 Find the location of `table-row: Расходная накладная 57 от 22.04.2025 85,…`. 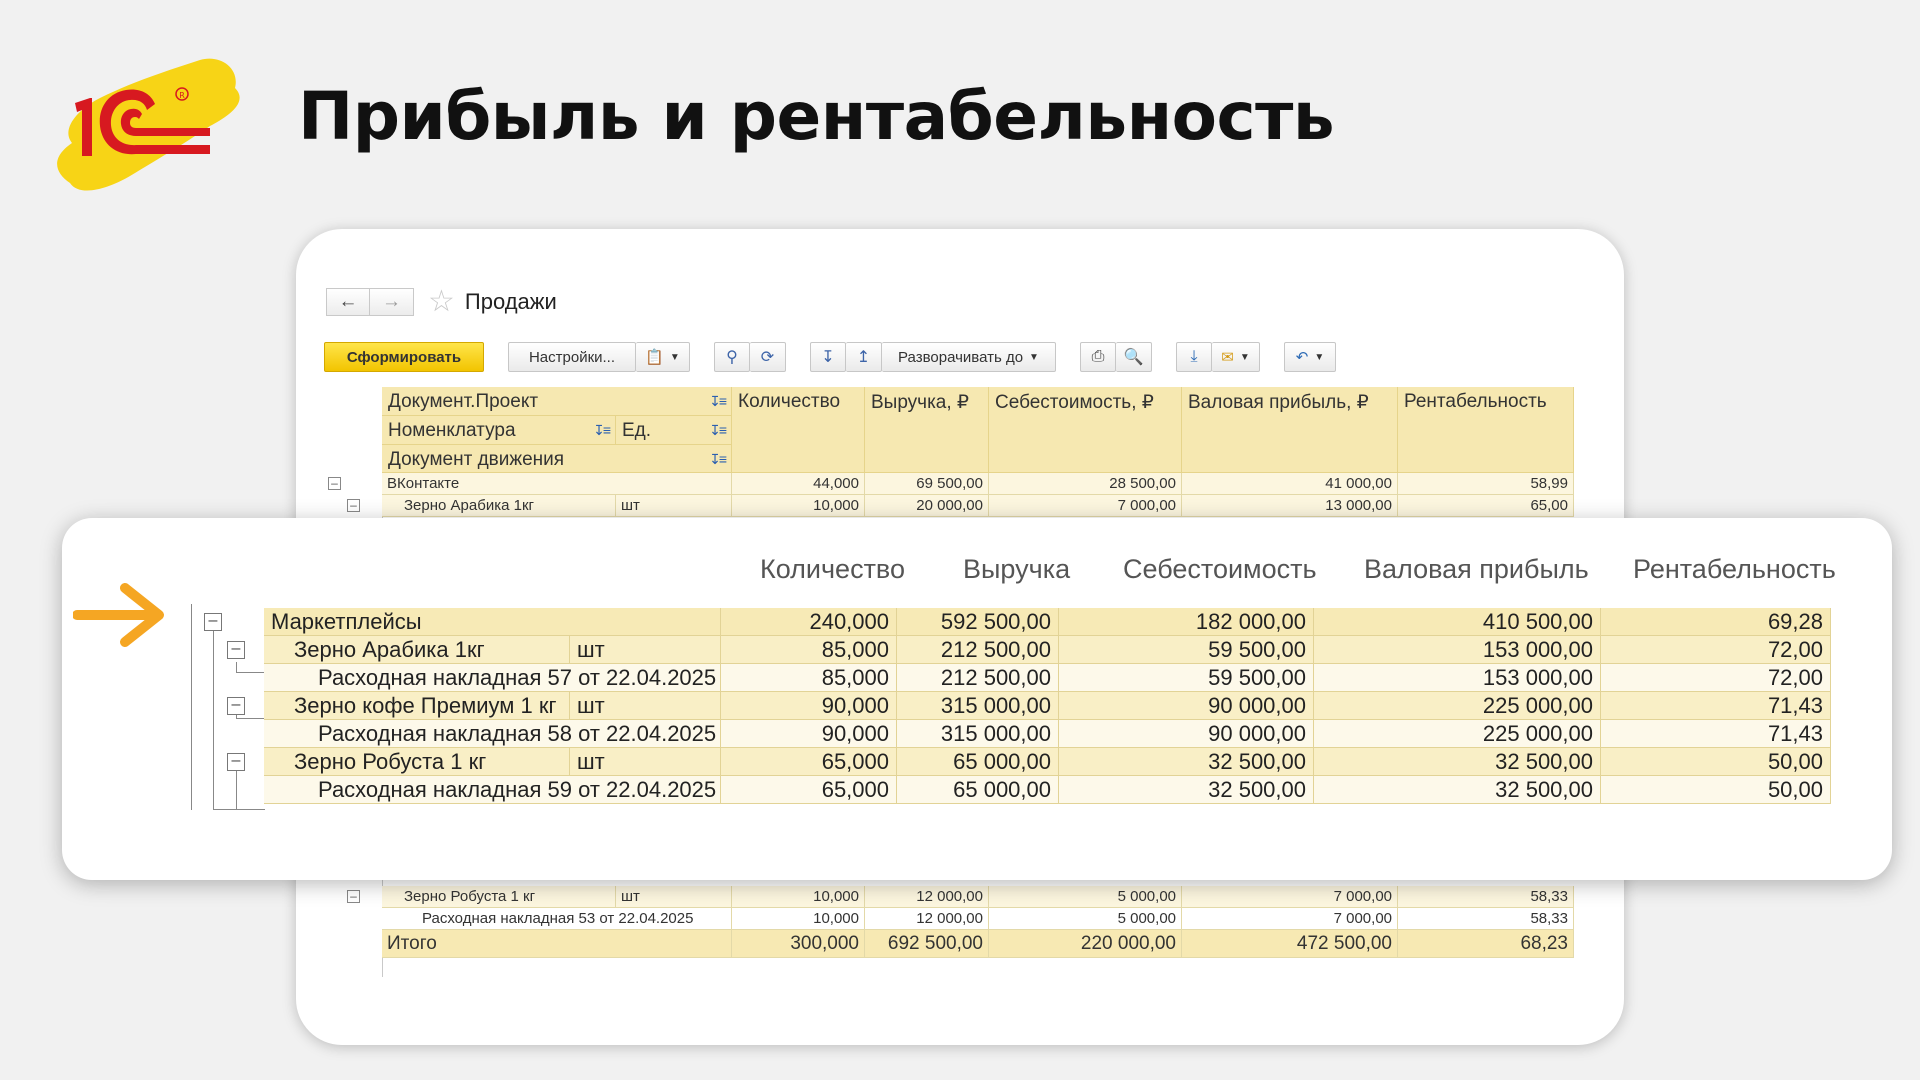

table-row: Расходная накладная 57 от 22.04.2025 85,… is located at coordinates (1021, 678).